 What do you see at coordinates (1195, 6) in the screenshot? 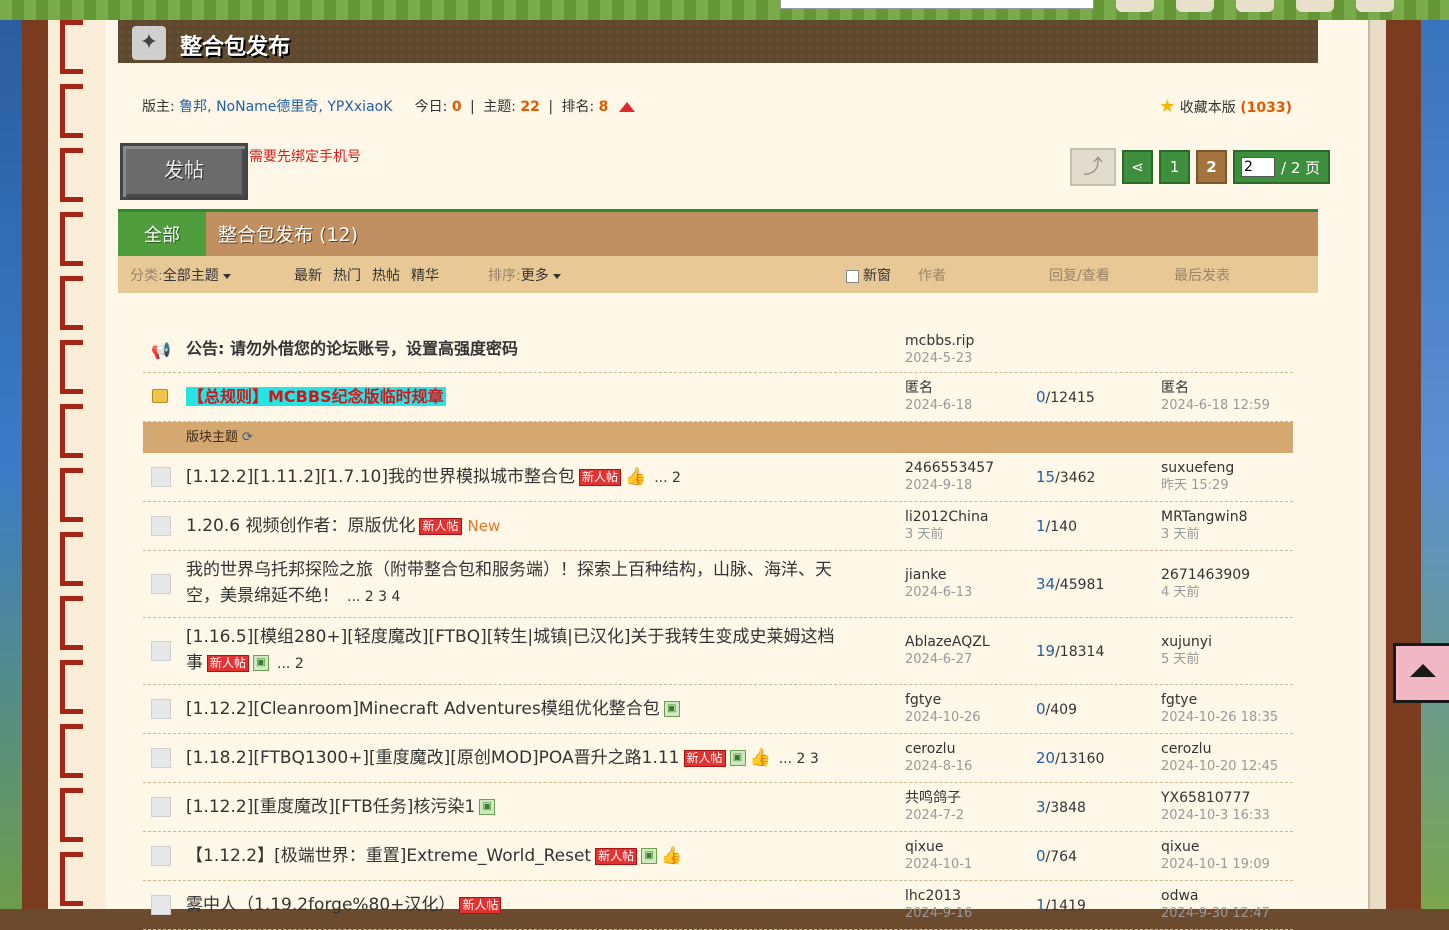
I see `heart-icon` at bounding box center [1195, 6].